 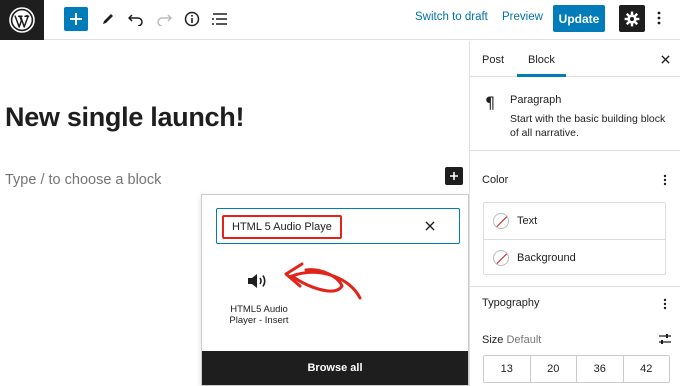 I want to click on switch-to-draft-link: Switch to draft, so click(x=451, y=17).